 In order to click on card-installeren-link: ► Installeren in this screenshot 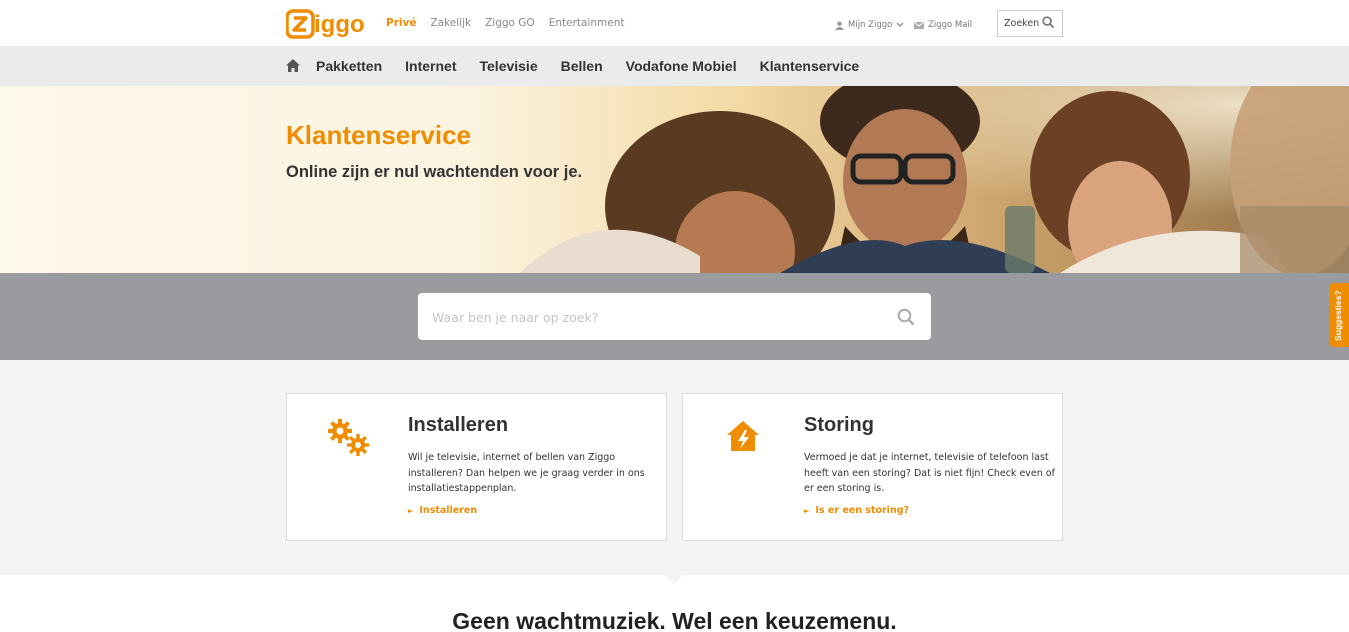, I will do `click(442, 510)`.